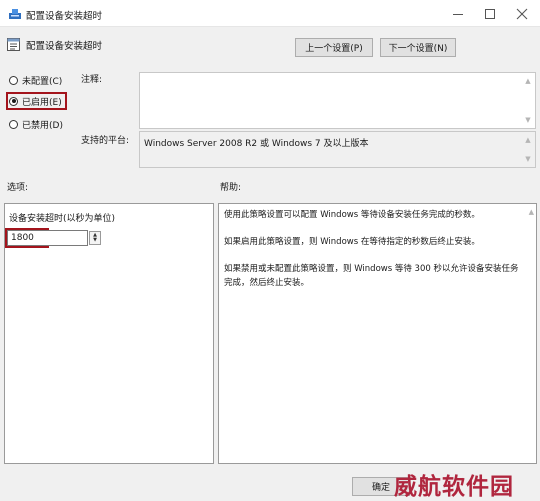  I want to click on window-title: 配置设备安装超时, so click(64, 16).